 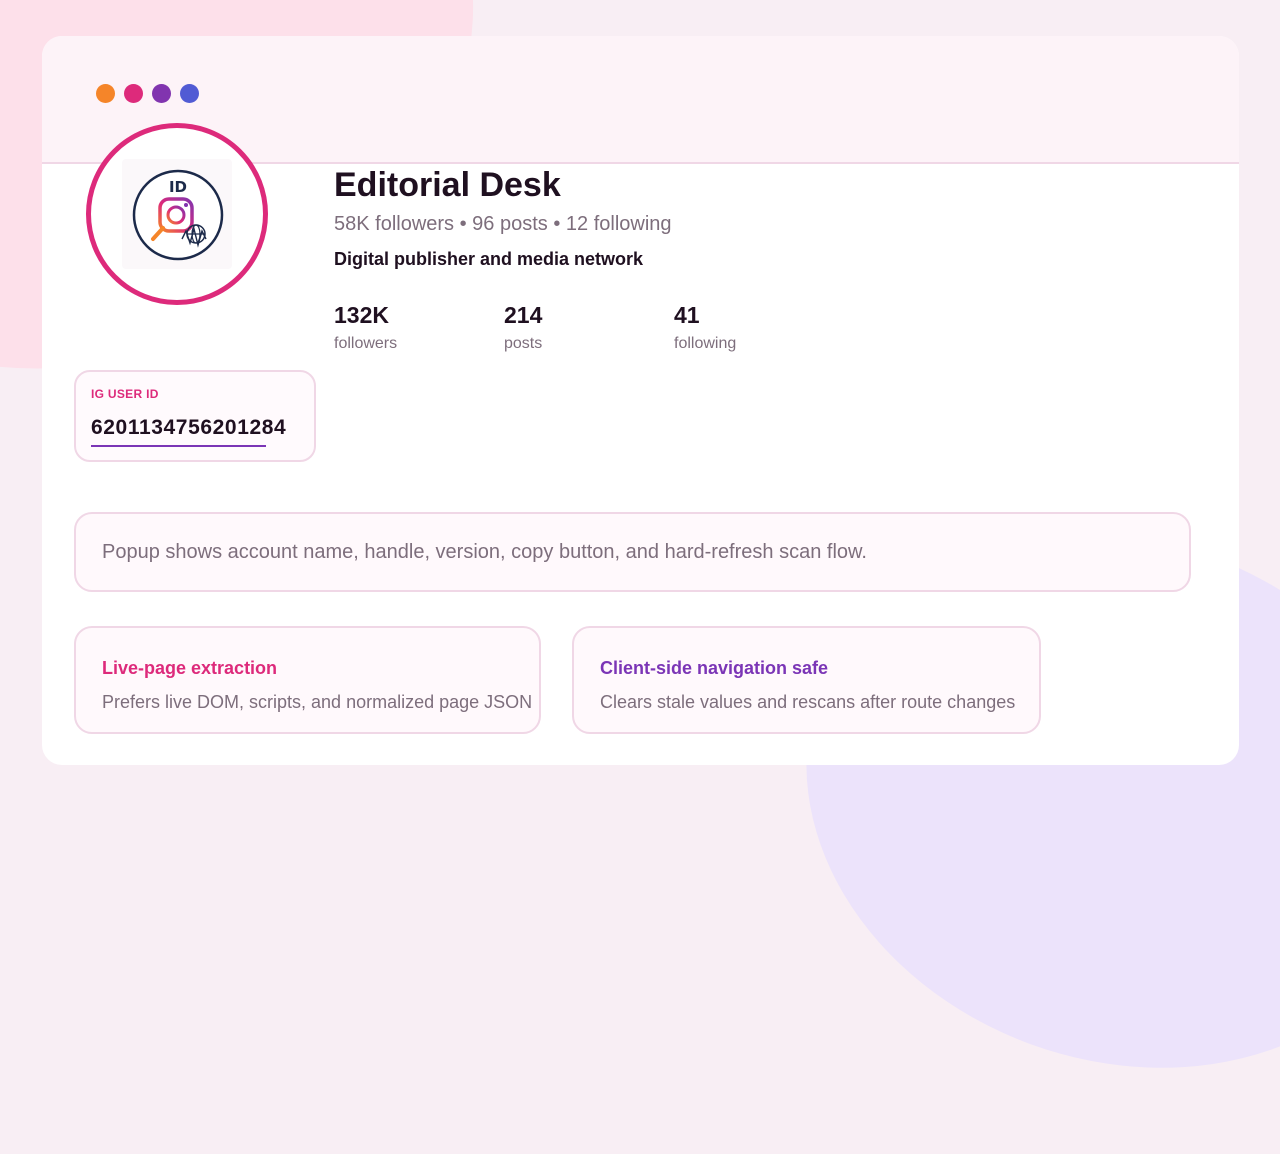 What do you see at coordinates (489, 259) in the screenshot?
I see `profile-bio: Digital publisher and media network` at bounding box center [489, 259].